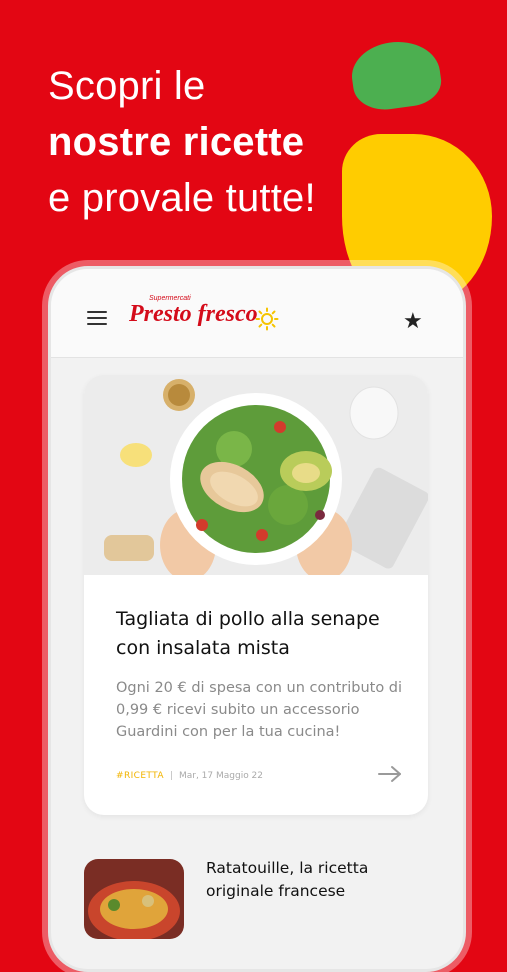 The width and height of the screenshot is (507, 972). What do you see at coordinates (127, 86) in the screenshot?
I see `promo-line-1: Scopri le` at bounding box center [127, 86].